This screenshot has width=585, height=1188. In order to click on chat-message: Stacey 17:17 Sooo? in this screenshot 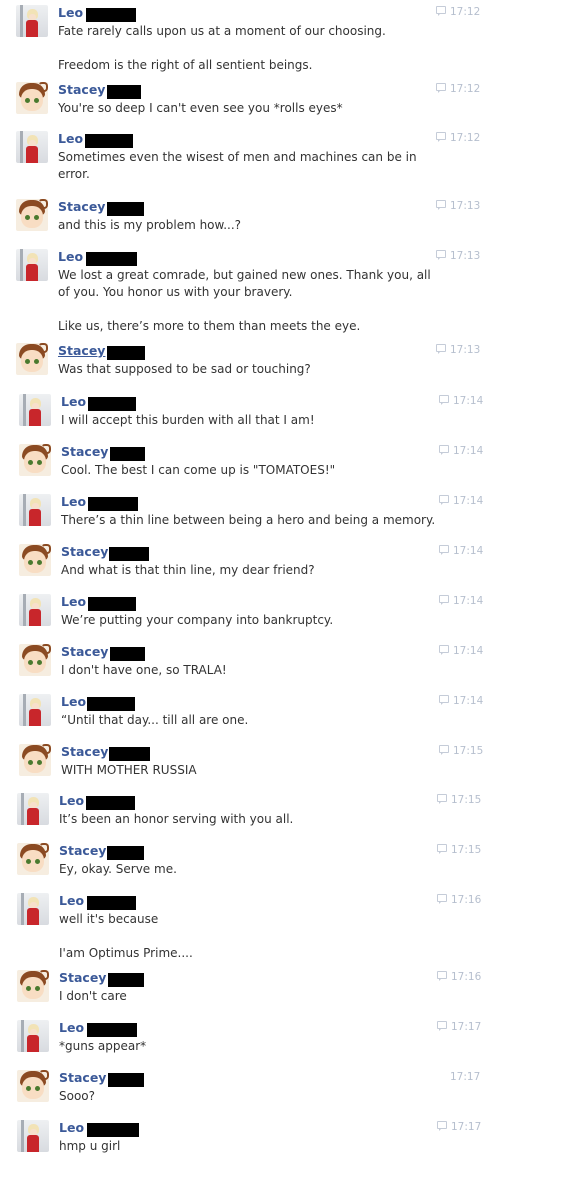, I will do `click(292, 1087)`.